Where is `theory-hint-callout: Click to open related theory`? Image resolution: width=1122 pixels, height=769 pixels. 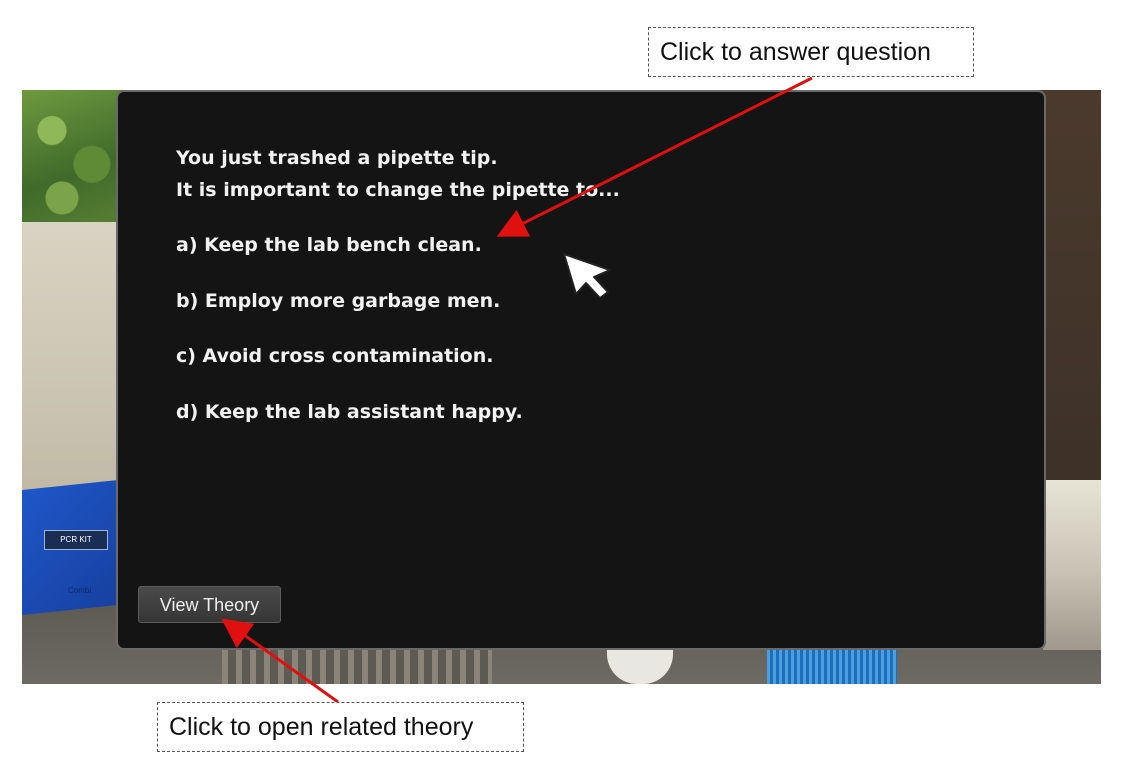
theory-hint-callout: Click to open related theory is located at coordinates (340, 727).